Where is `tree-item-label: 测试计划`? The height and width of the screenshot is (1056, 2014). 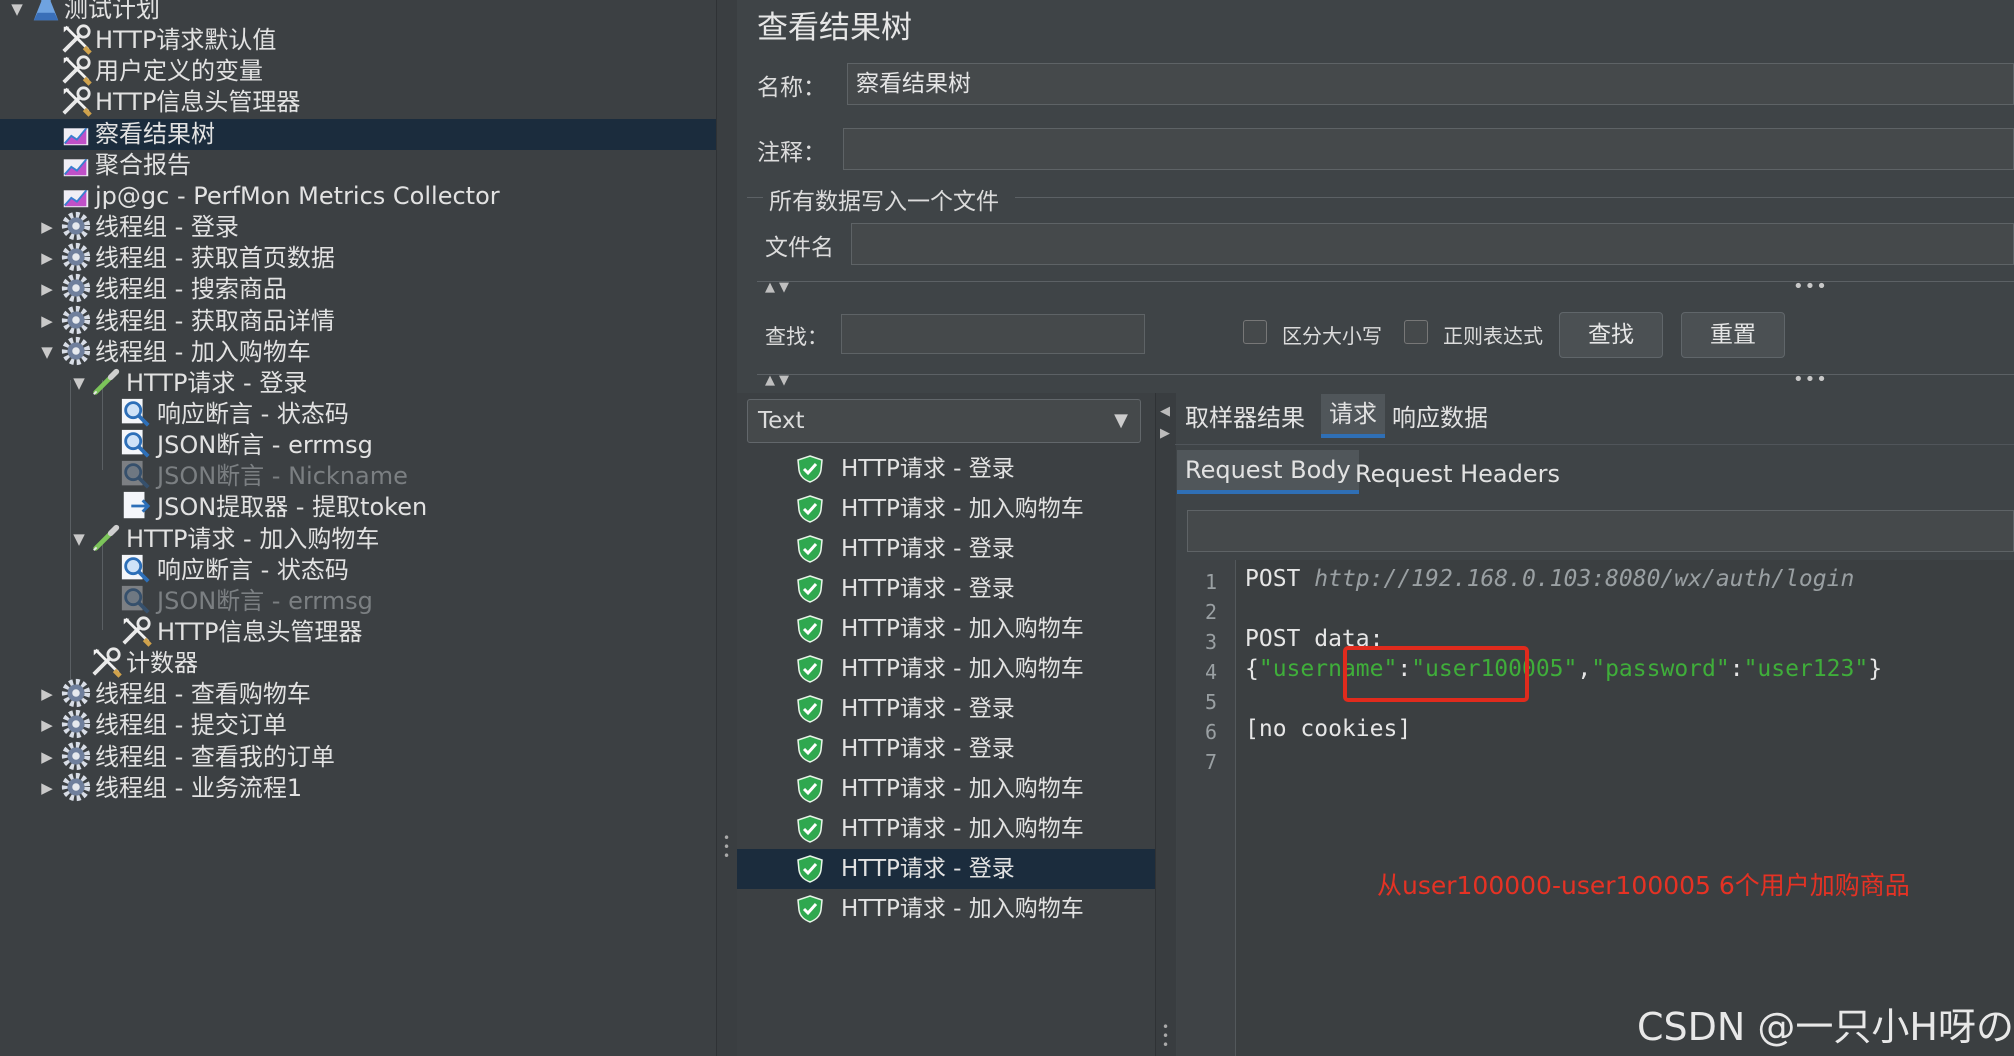
tree-item-label: 测试计划 is located at coordinates (112, 11).